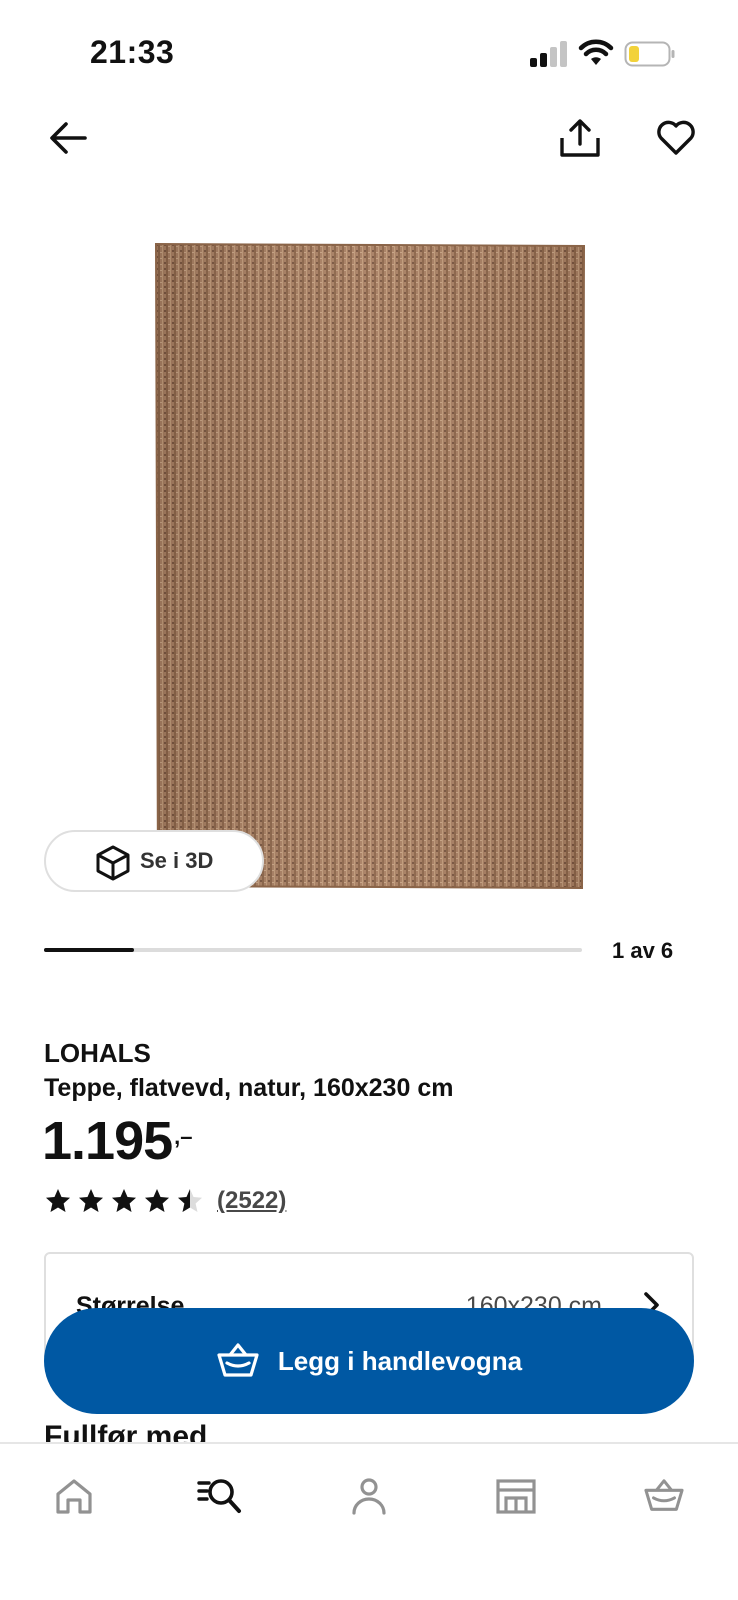  Describe the element at coordinates (369, 145) in the screenshot. I see `product-header` at that location.